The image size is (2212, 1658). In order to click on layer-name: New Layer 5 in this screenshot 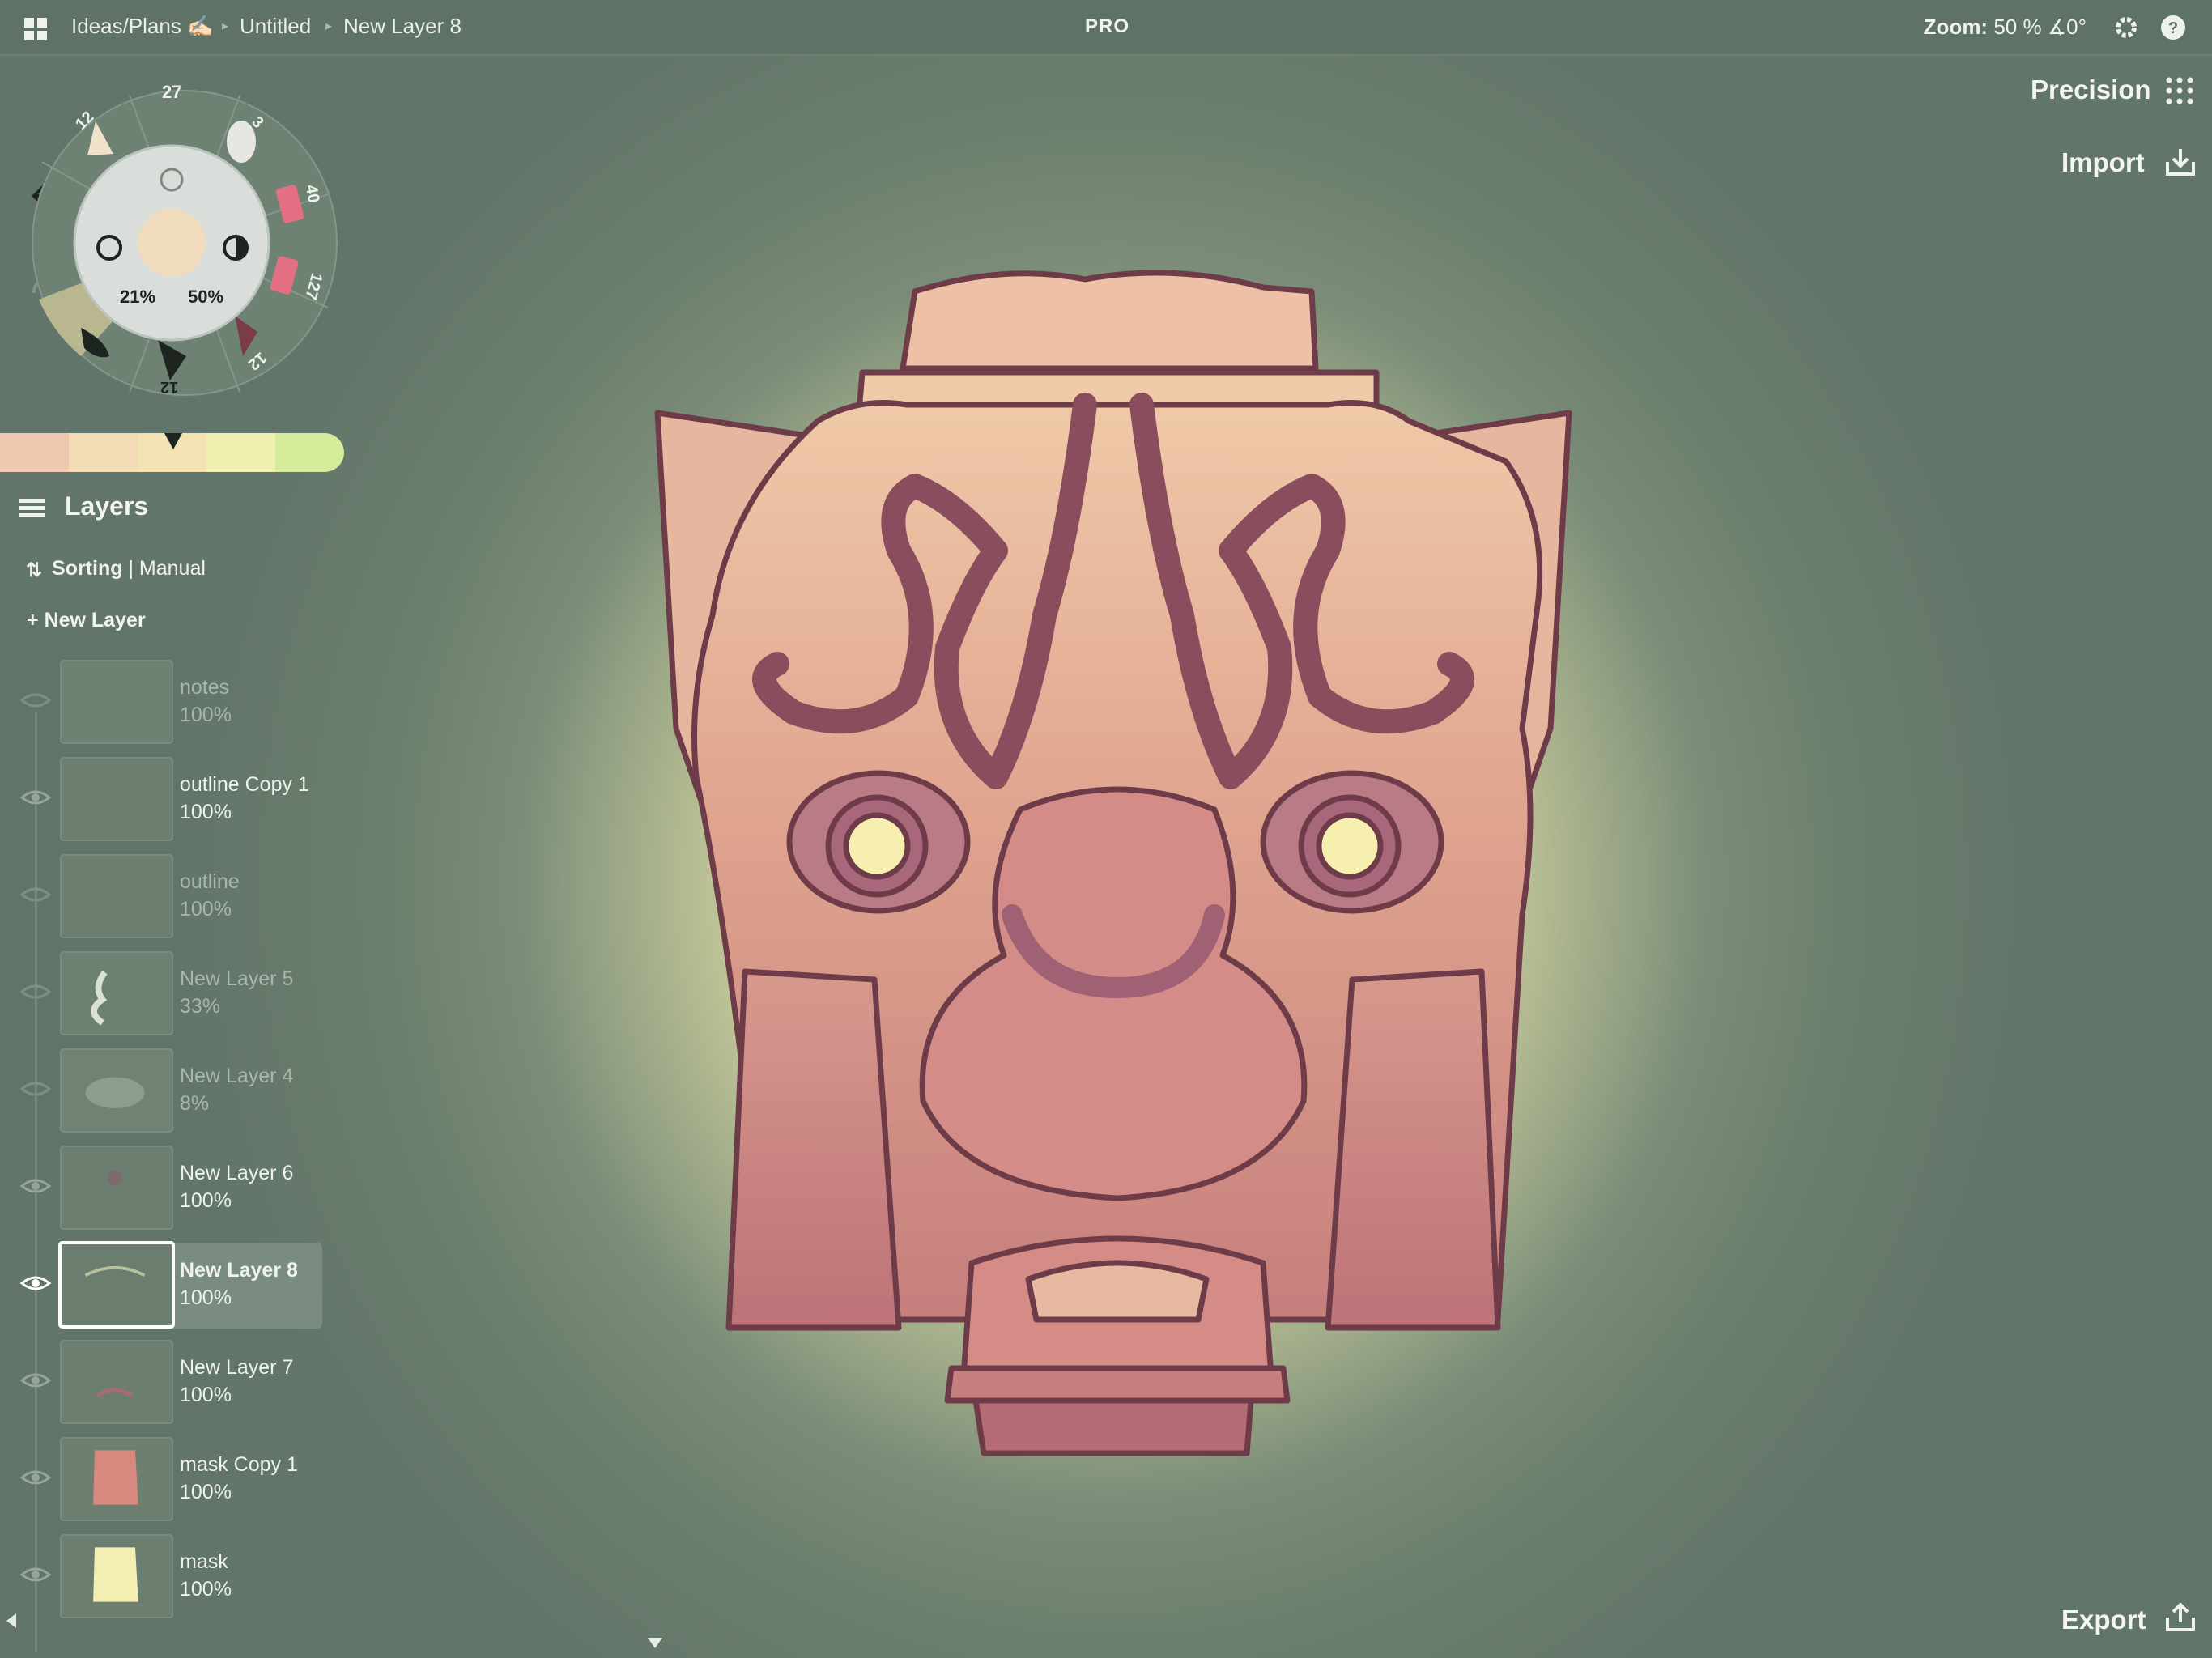, I will do `click(237, 978)`.